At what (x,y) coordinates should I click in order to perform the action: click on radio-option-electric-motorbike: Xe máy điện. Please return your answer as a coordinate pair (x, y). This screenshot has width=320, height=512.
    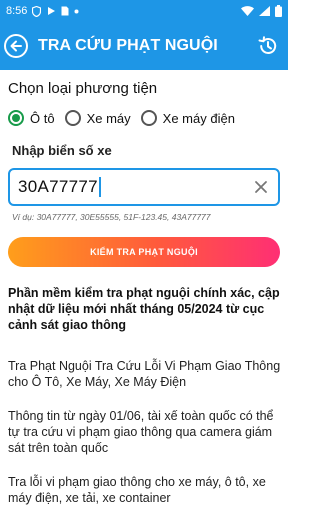
    Looking at the image, I should click on (187, 118).